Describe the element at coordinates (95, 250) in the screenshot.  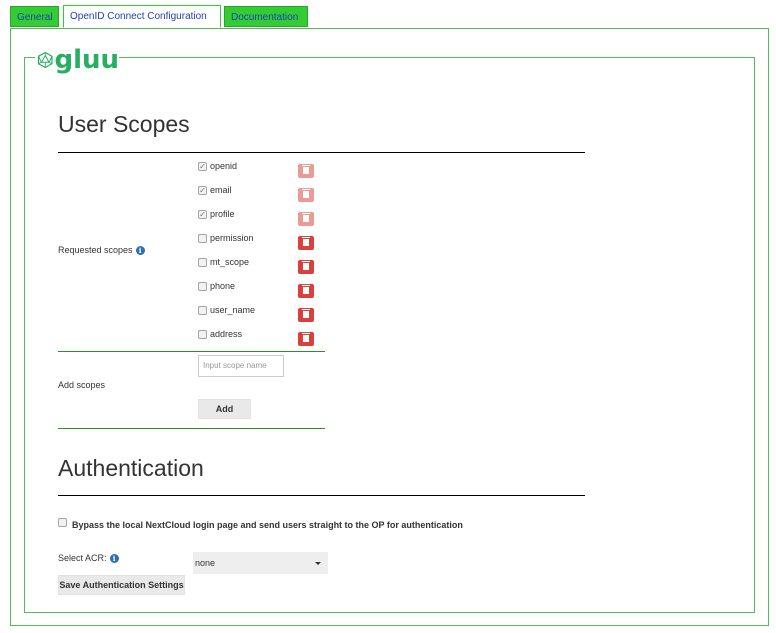
I see `requested-scopes-text: Requested scopes` at that location.